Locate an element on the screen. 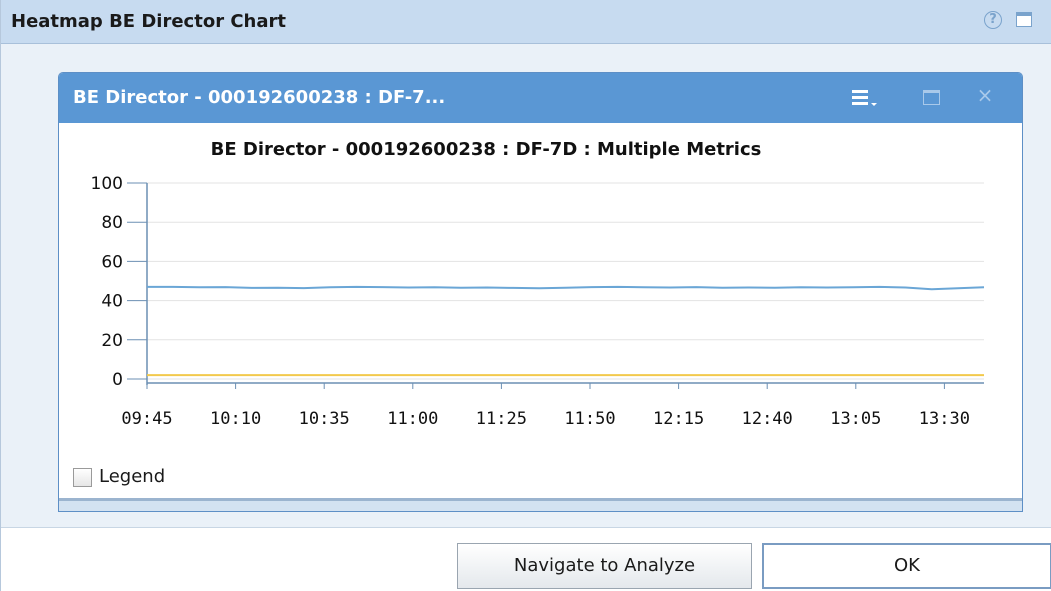 This screenshot has height=591, width=1051. x-tick-label: 13:05 is located at coordinates (855, 419).